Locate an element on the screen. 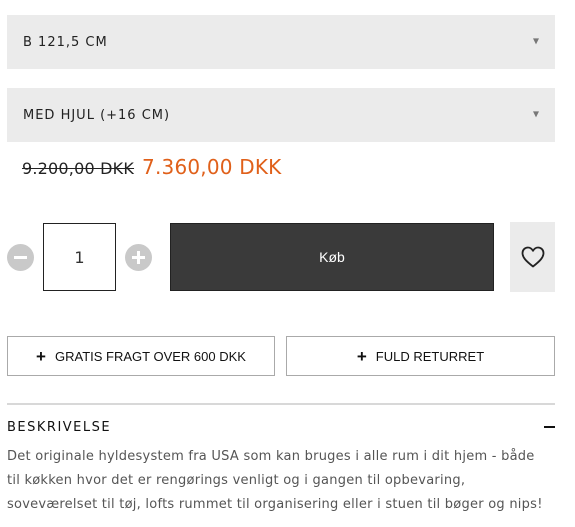 This screenshot has width=575, height=527. collapse-minus-icon is located at coordinates (549, 427).